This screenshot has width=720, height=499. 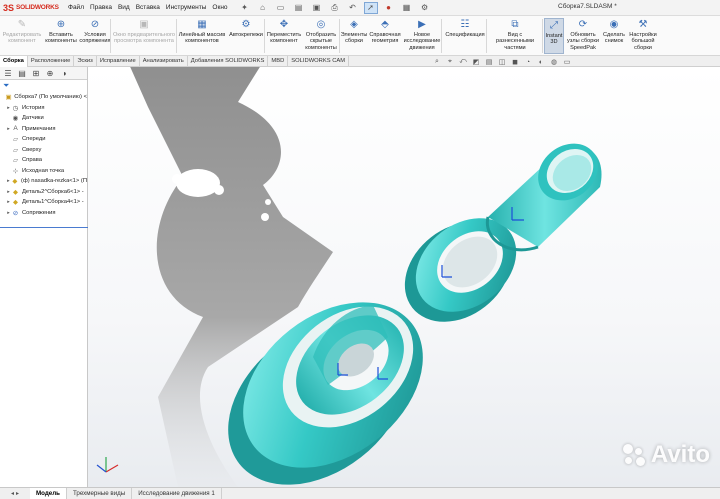 I want to click on assembly-icon: ▣, so click(x=8, y=98).